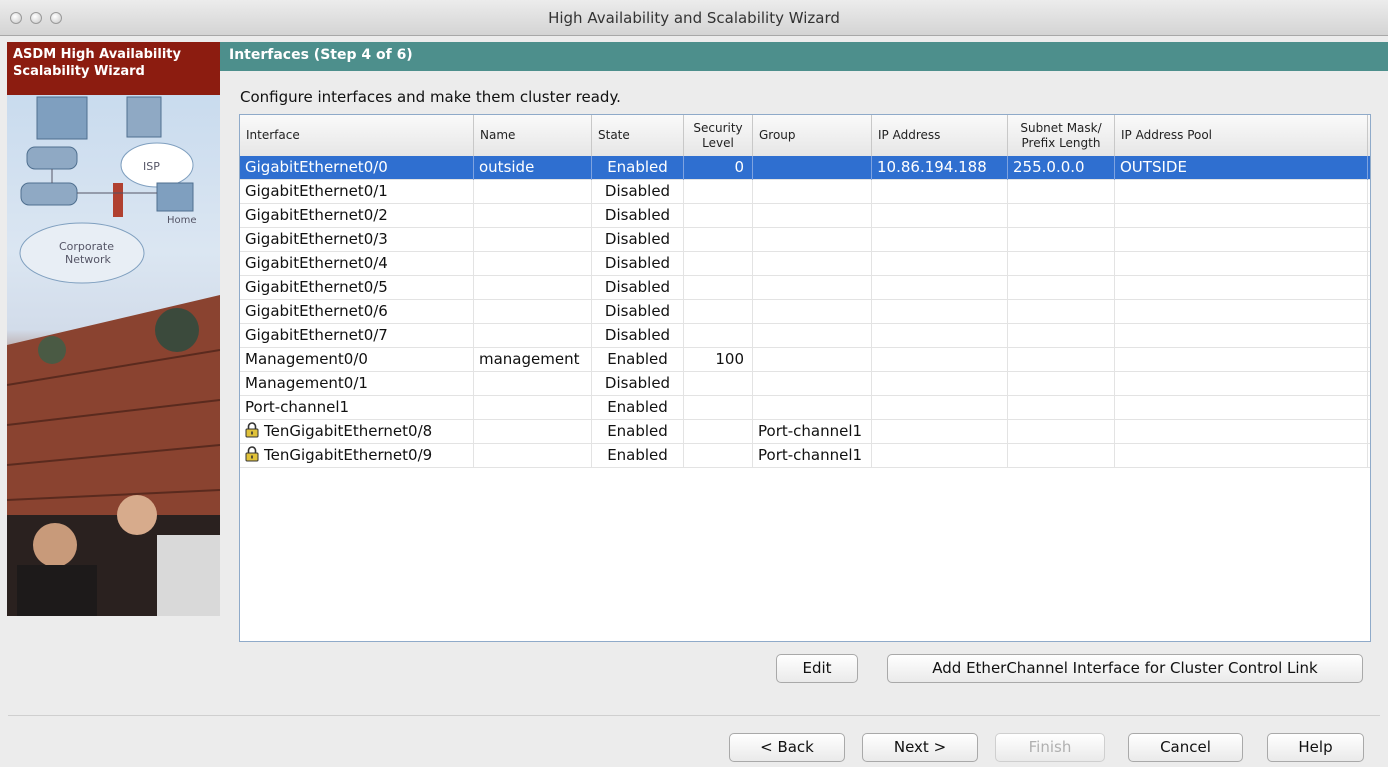  Describe the element at coordinates (805, 360) in the screenshot. I see `table-row: Management0/0 management Enabled 100` at that location.